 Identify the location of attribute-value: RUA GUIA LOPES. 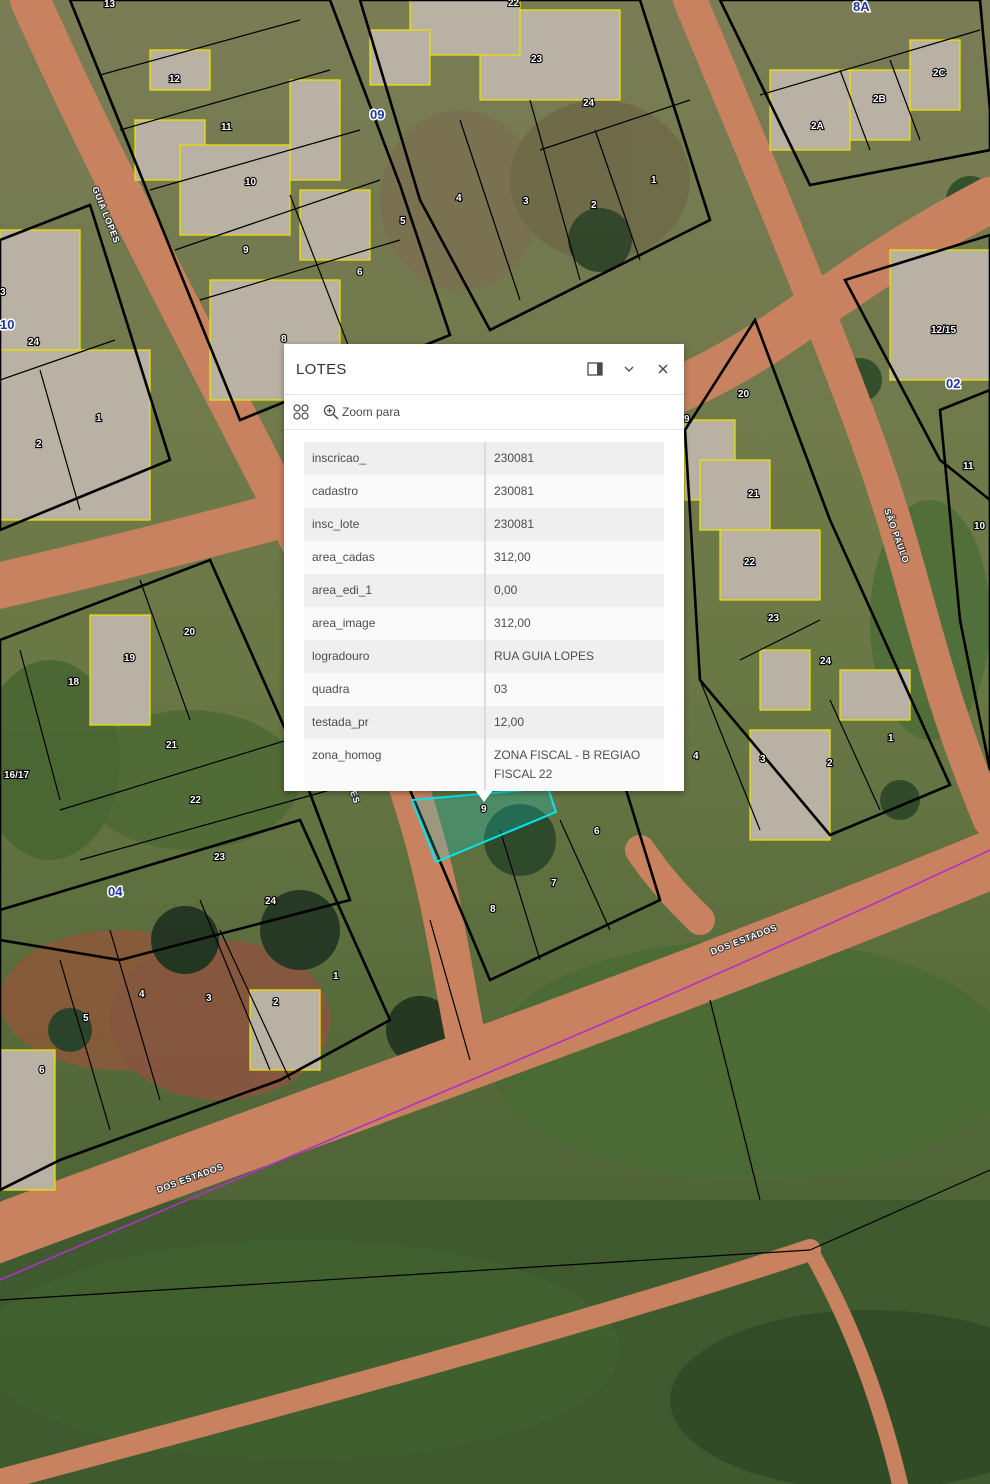
(574, 656).